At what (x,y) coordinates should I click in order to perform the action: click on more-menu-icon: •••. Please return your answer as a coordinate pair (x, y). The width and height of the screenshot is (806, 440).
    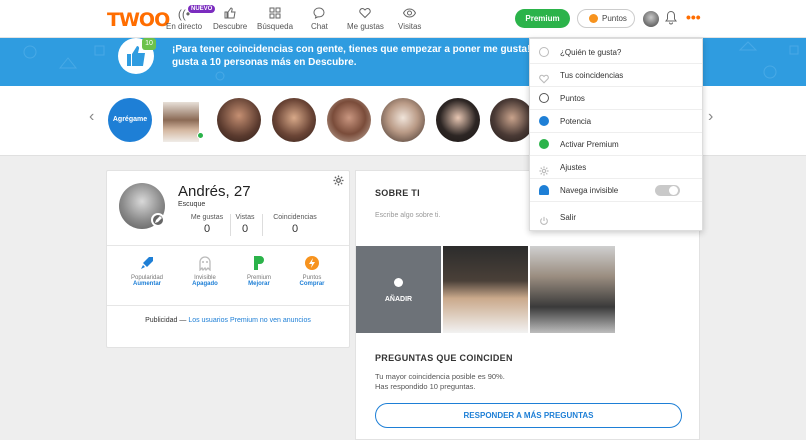
    Looking at the image, I should click on (693, 17).